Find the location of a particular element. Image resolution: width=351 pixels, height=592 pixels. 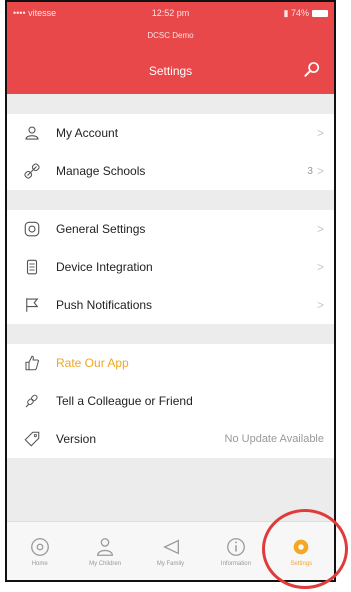

flag-icon is located at coordinates (32, 305).